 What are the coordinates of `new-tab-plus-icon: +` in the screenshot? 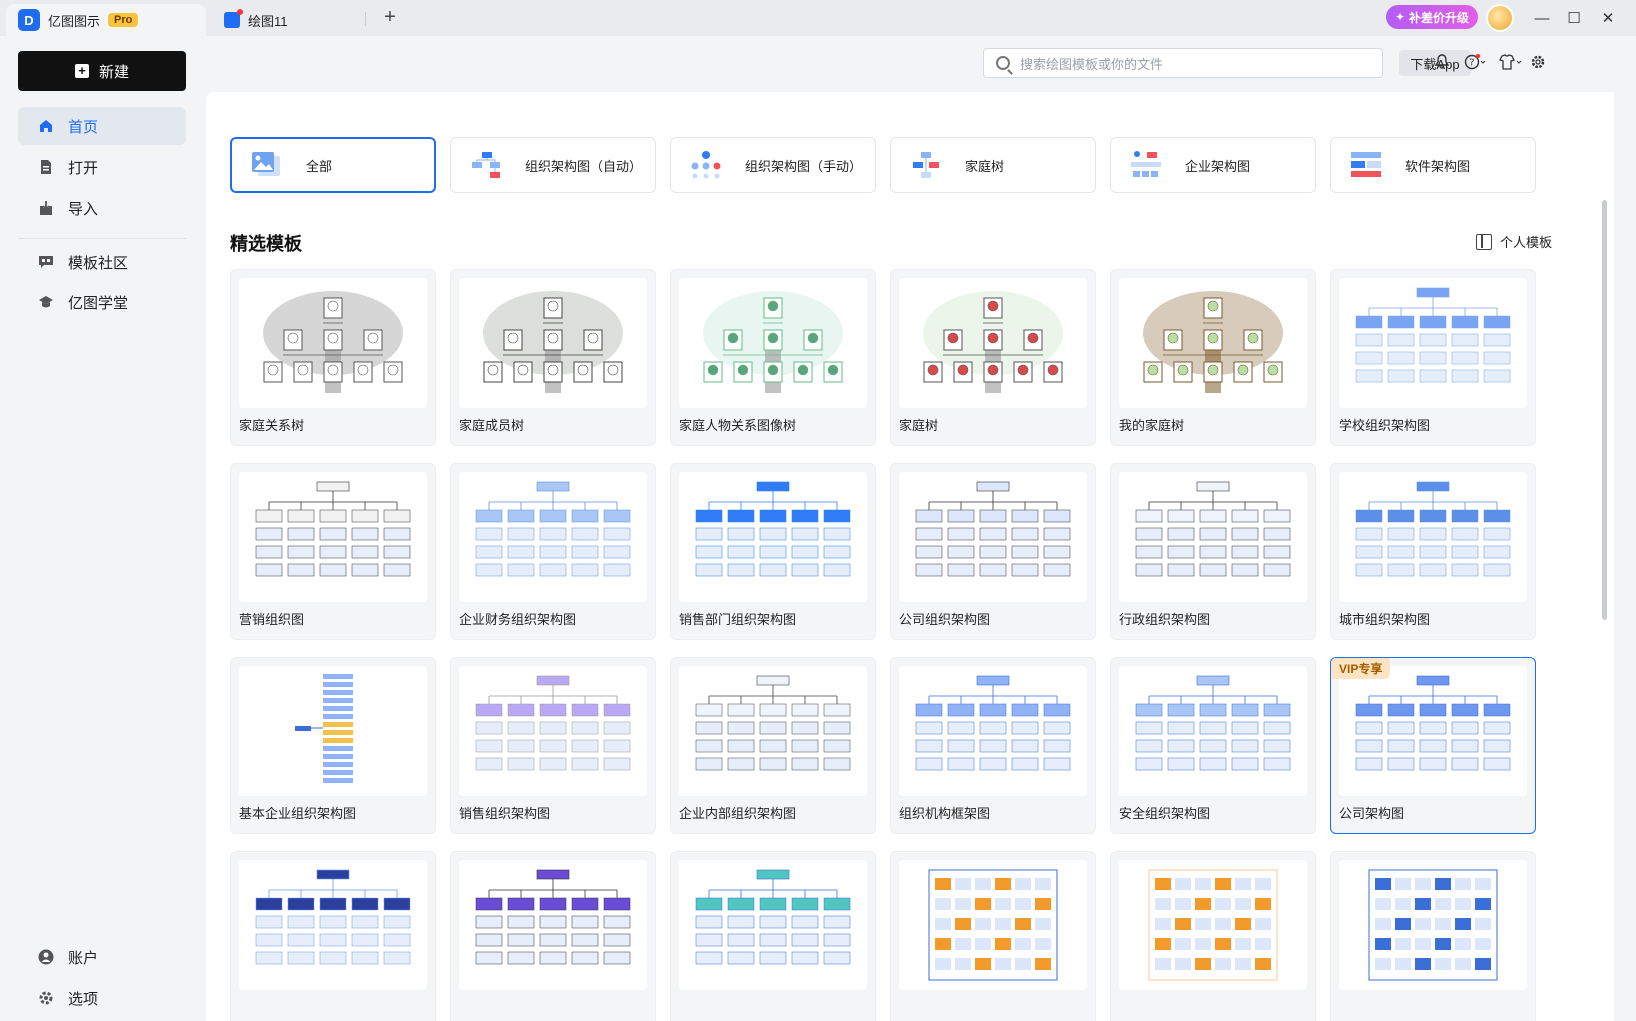 It's located at (390, 17).